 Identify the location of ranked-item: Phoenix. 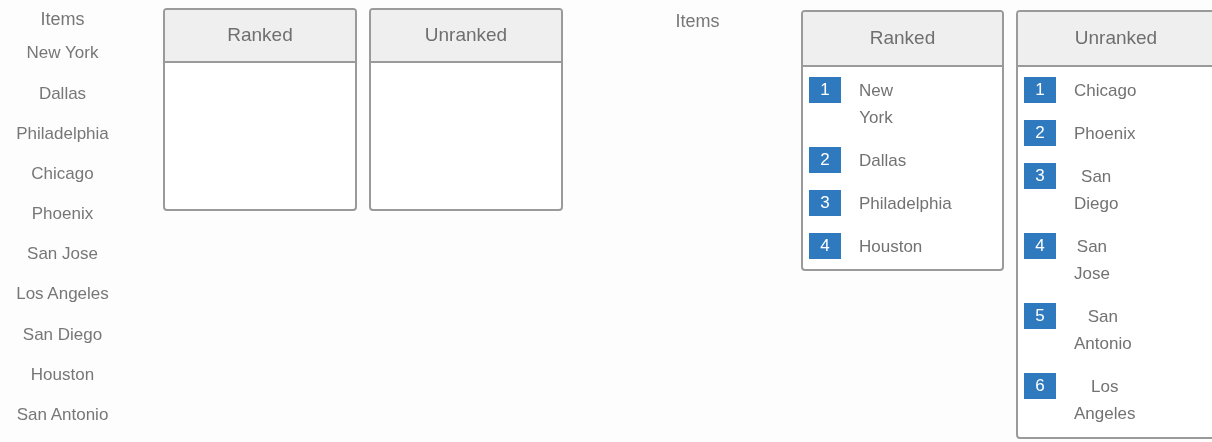
(1105, 133).